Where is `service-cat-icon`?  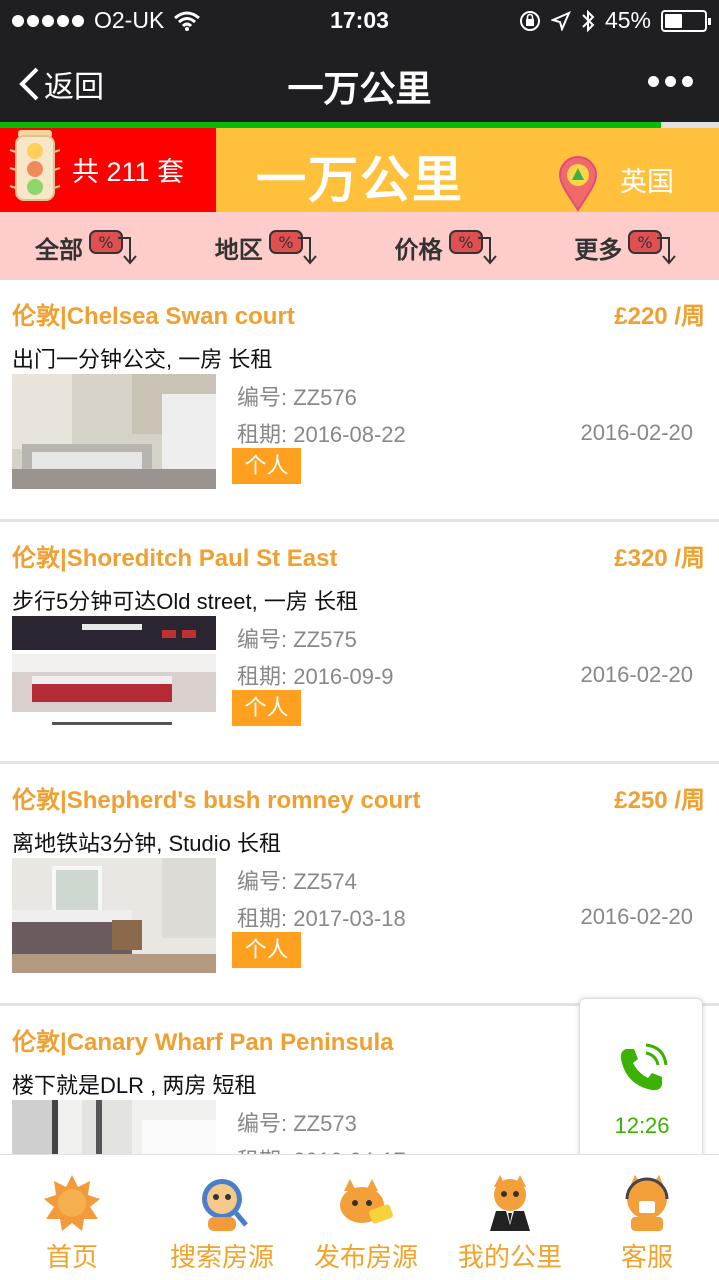 service-cat-icon is located at coordinates (647, 1203).